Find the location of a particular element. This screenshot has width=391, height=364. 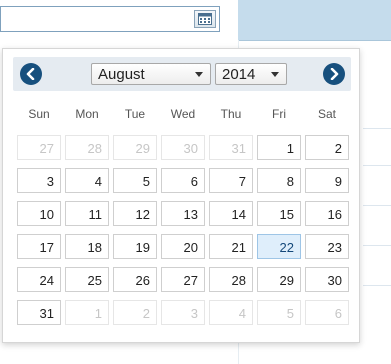

day-cell-next-month: 2 is located at coordinates (135, 312).